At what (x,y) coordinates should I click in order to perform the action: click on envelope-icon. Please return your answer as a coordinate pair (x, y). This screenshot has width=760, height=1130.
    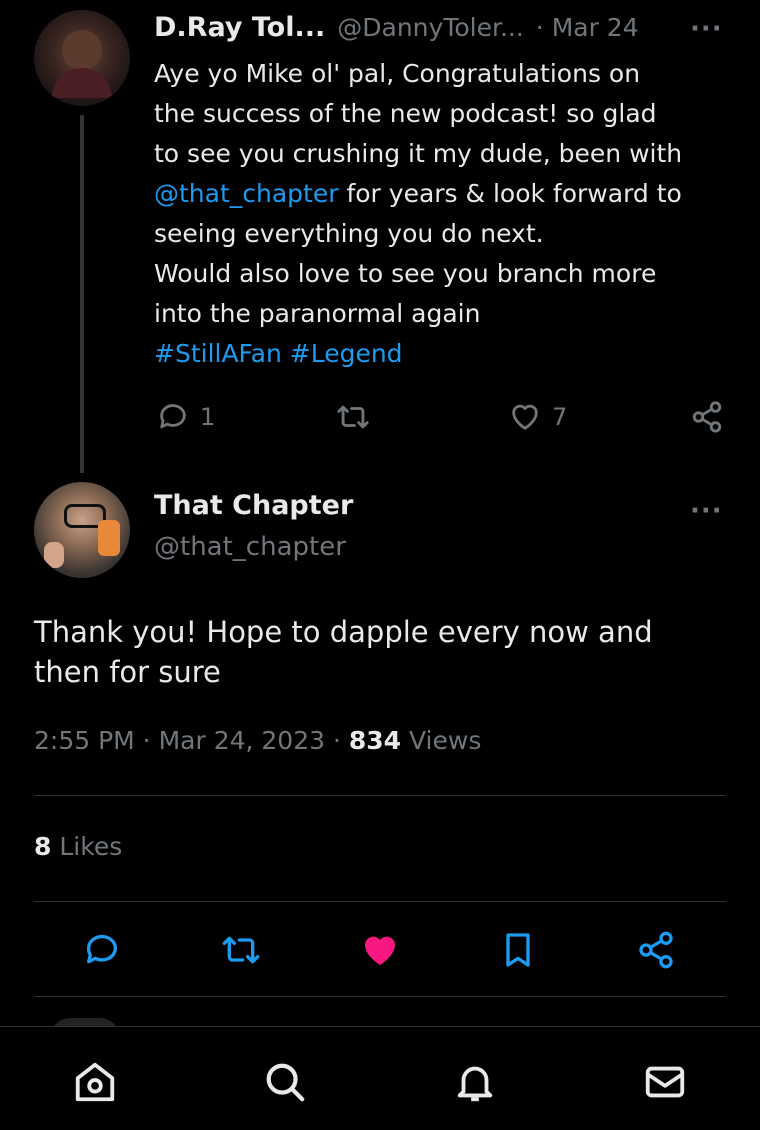
    Looking at the image, I should click on (665, 1082).